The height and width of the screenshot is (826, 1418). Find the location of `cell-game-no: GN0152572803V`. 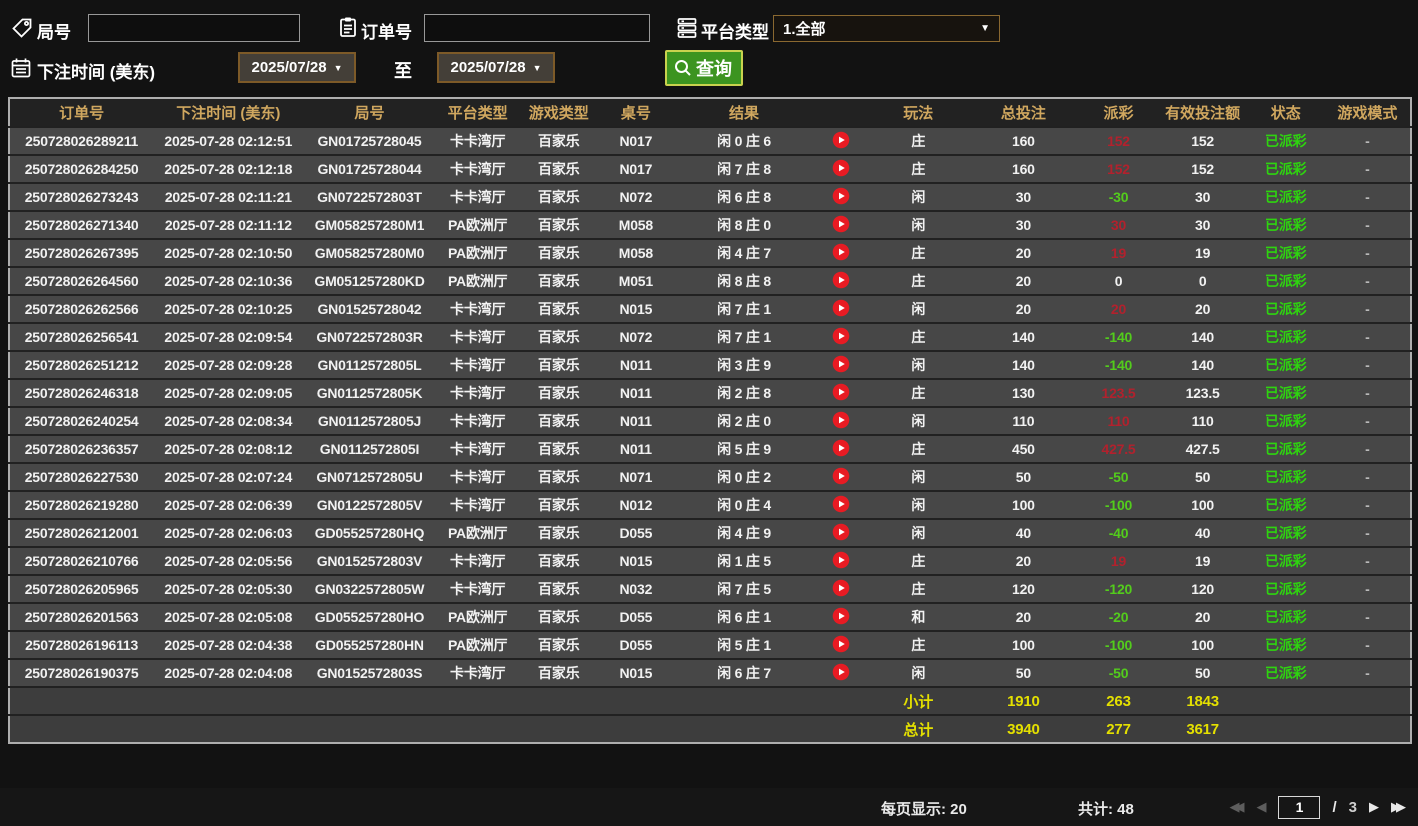

cell-game-no: GN0152572803V is located at coordinates (369, 560).